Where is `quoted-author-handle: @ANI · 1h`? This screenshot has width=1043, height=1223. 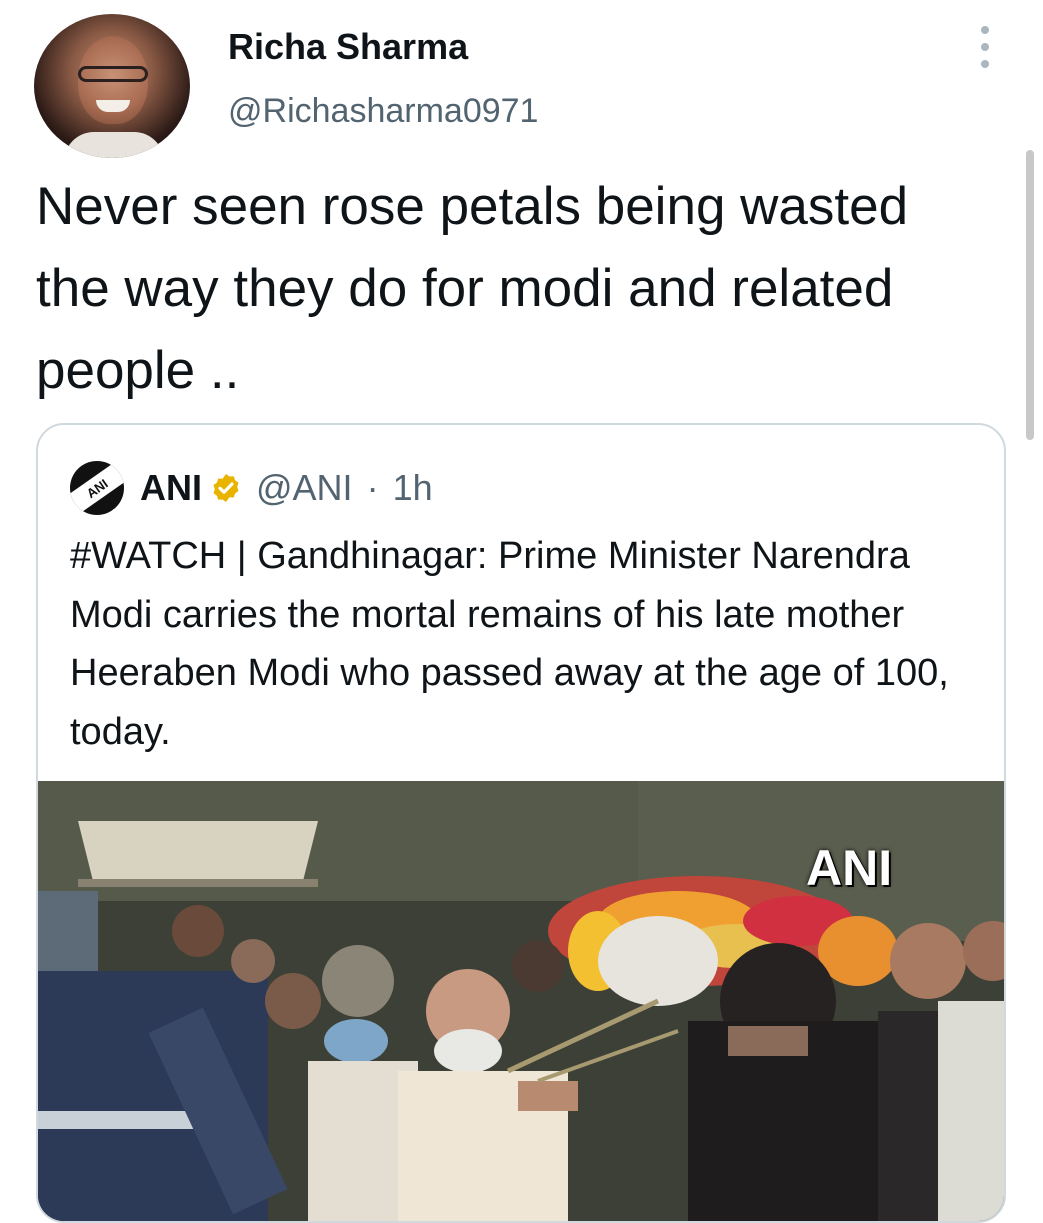 quoted-author-handle: @ANI · 1h is located at coordinates (344, 488).